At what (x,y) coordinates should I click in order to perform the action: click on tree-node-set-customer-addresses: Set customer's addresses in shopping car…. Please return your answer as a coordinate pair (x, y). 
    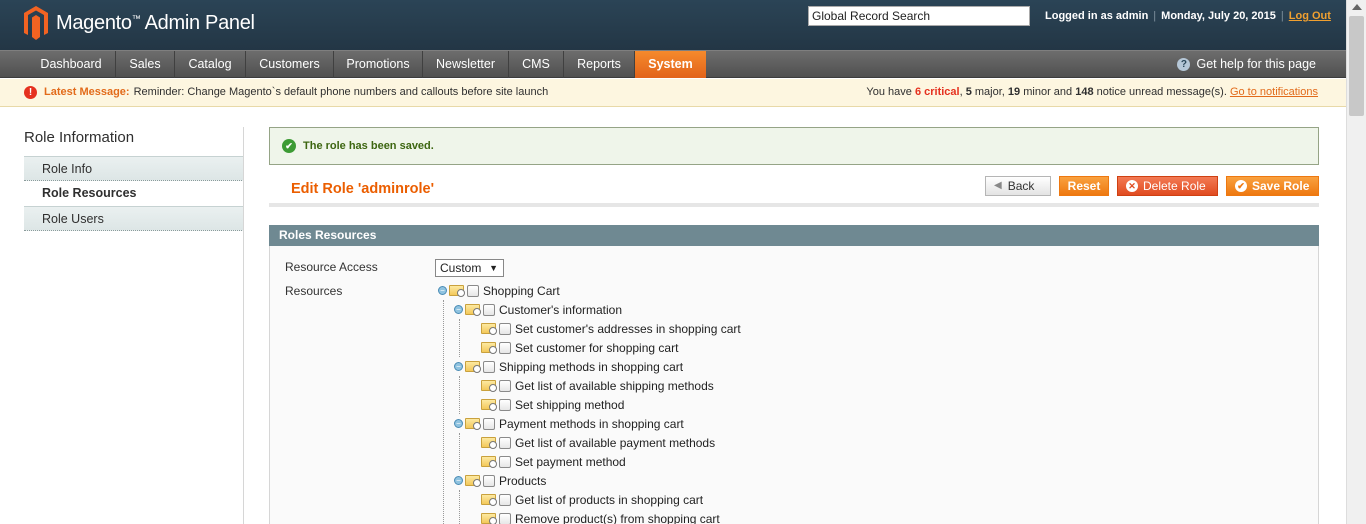
    Looking at the image, I should click on (611, 328).